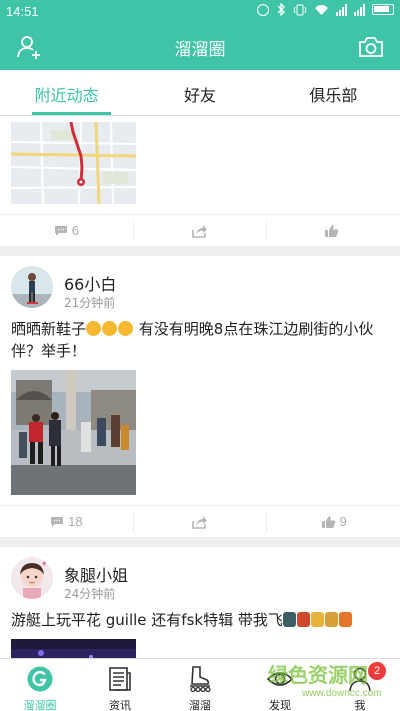  What do you see at coordinates (96, 574) in the screenshot?
I see `author-name: 象腿小姐` at bounding box center [96, 574].